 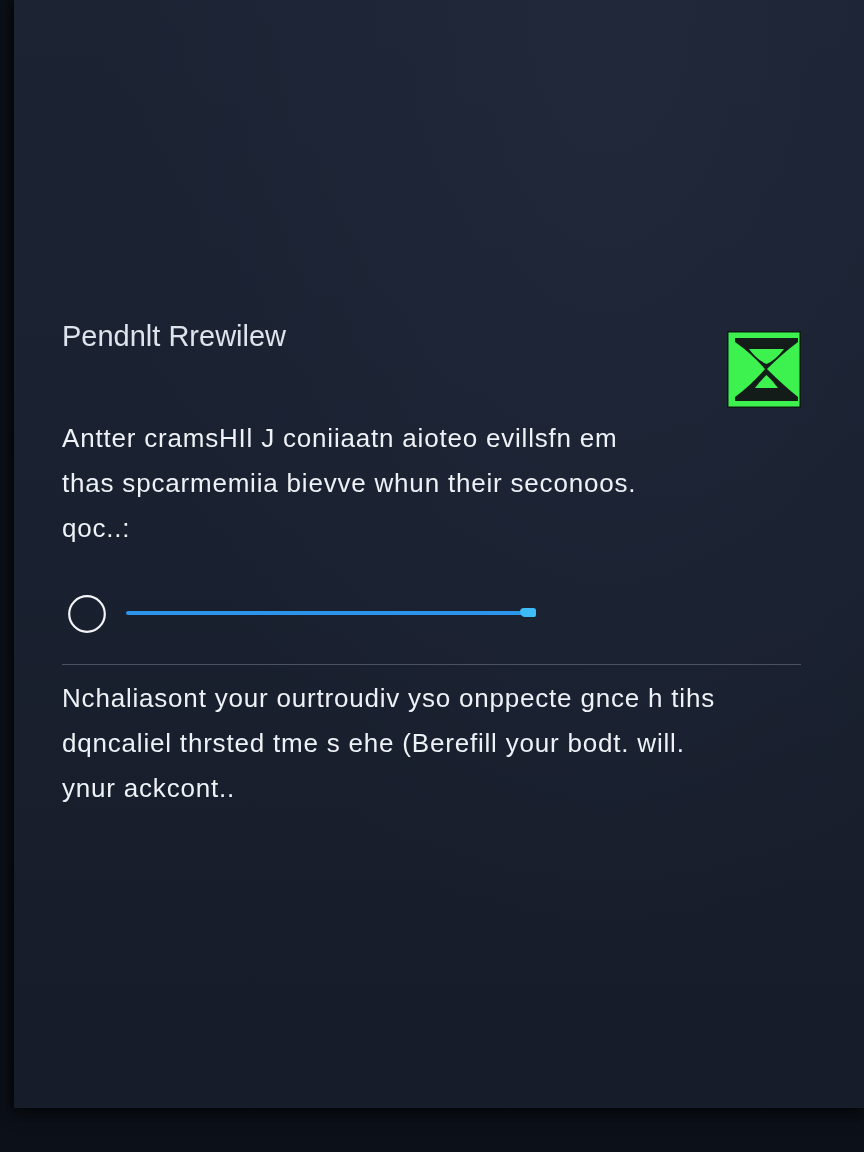 I want to click on ring-icon, so click(x=87, y=614).